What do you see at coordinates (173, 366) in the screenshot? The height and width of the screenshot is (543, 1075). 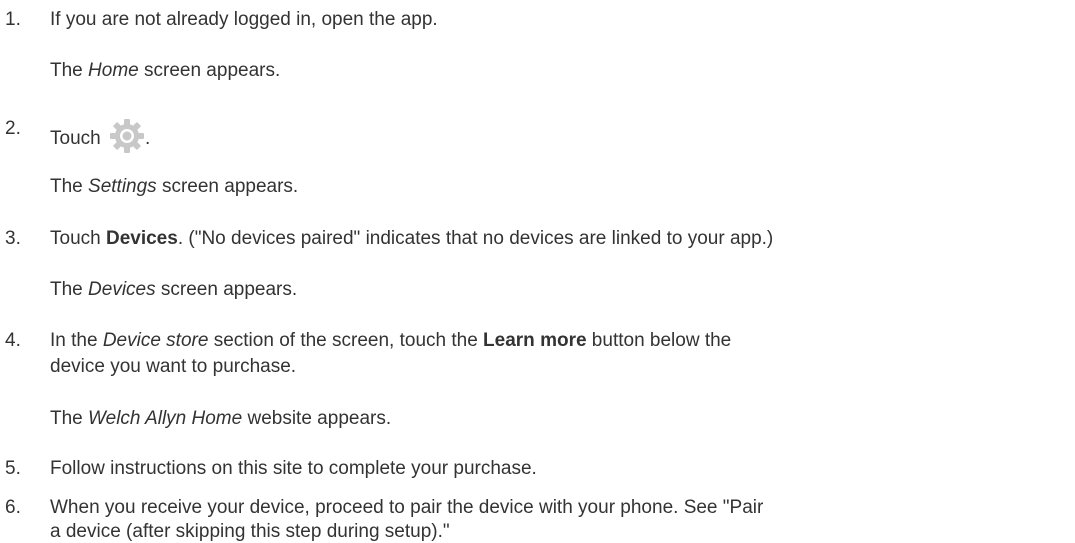 I see `step-text: device you want to purchase.` at bounding box center [173, 366].